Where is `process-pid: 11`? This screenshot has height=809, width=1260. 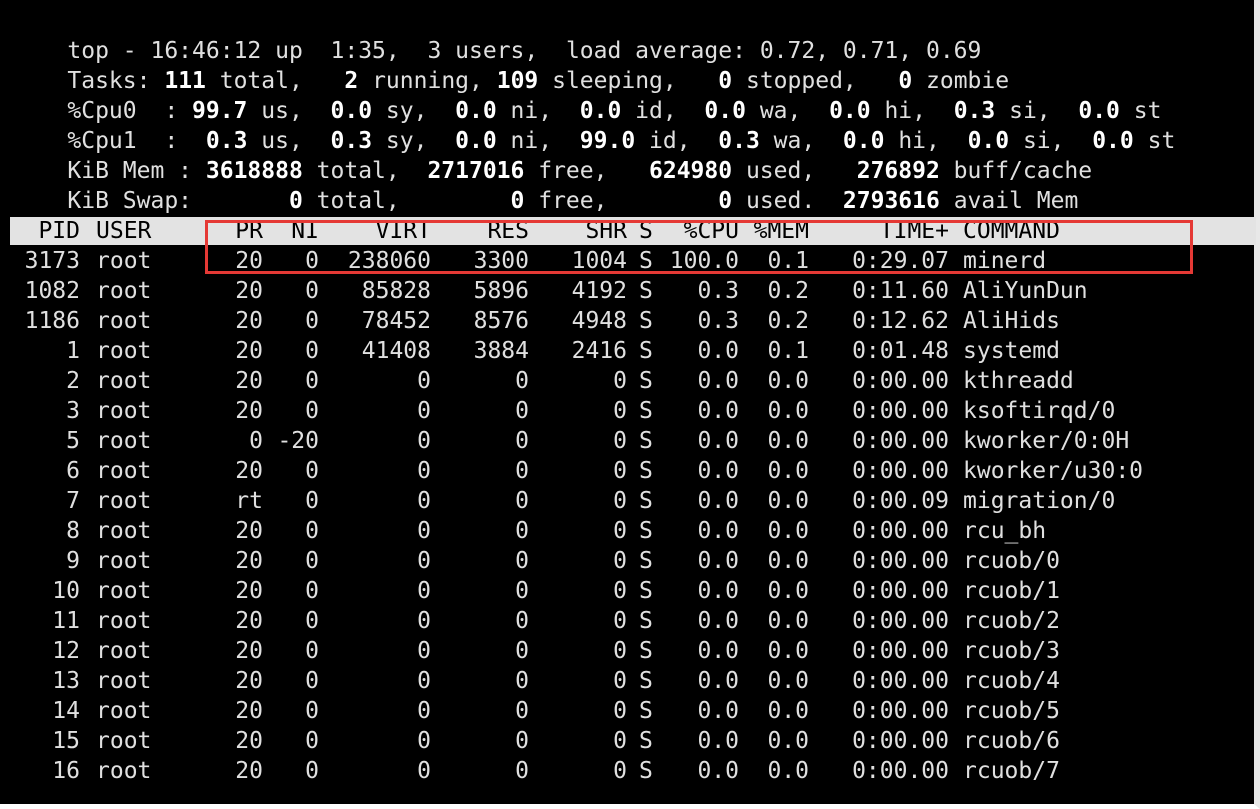
process-pid: 11 is located at coordinates (66, 621).